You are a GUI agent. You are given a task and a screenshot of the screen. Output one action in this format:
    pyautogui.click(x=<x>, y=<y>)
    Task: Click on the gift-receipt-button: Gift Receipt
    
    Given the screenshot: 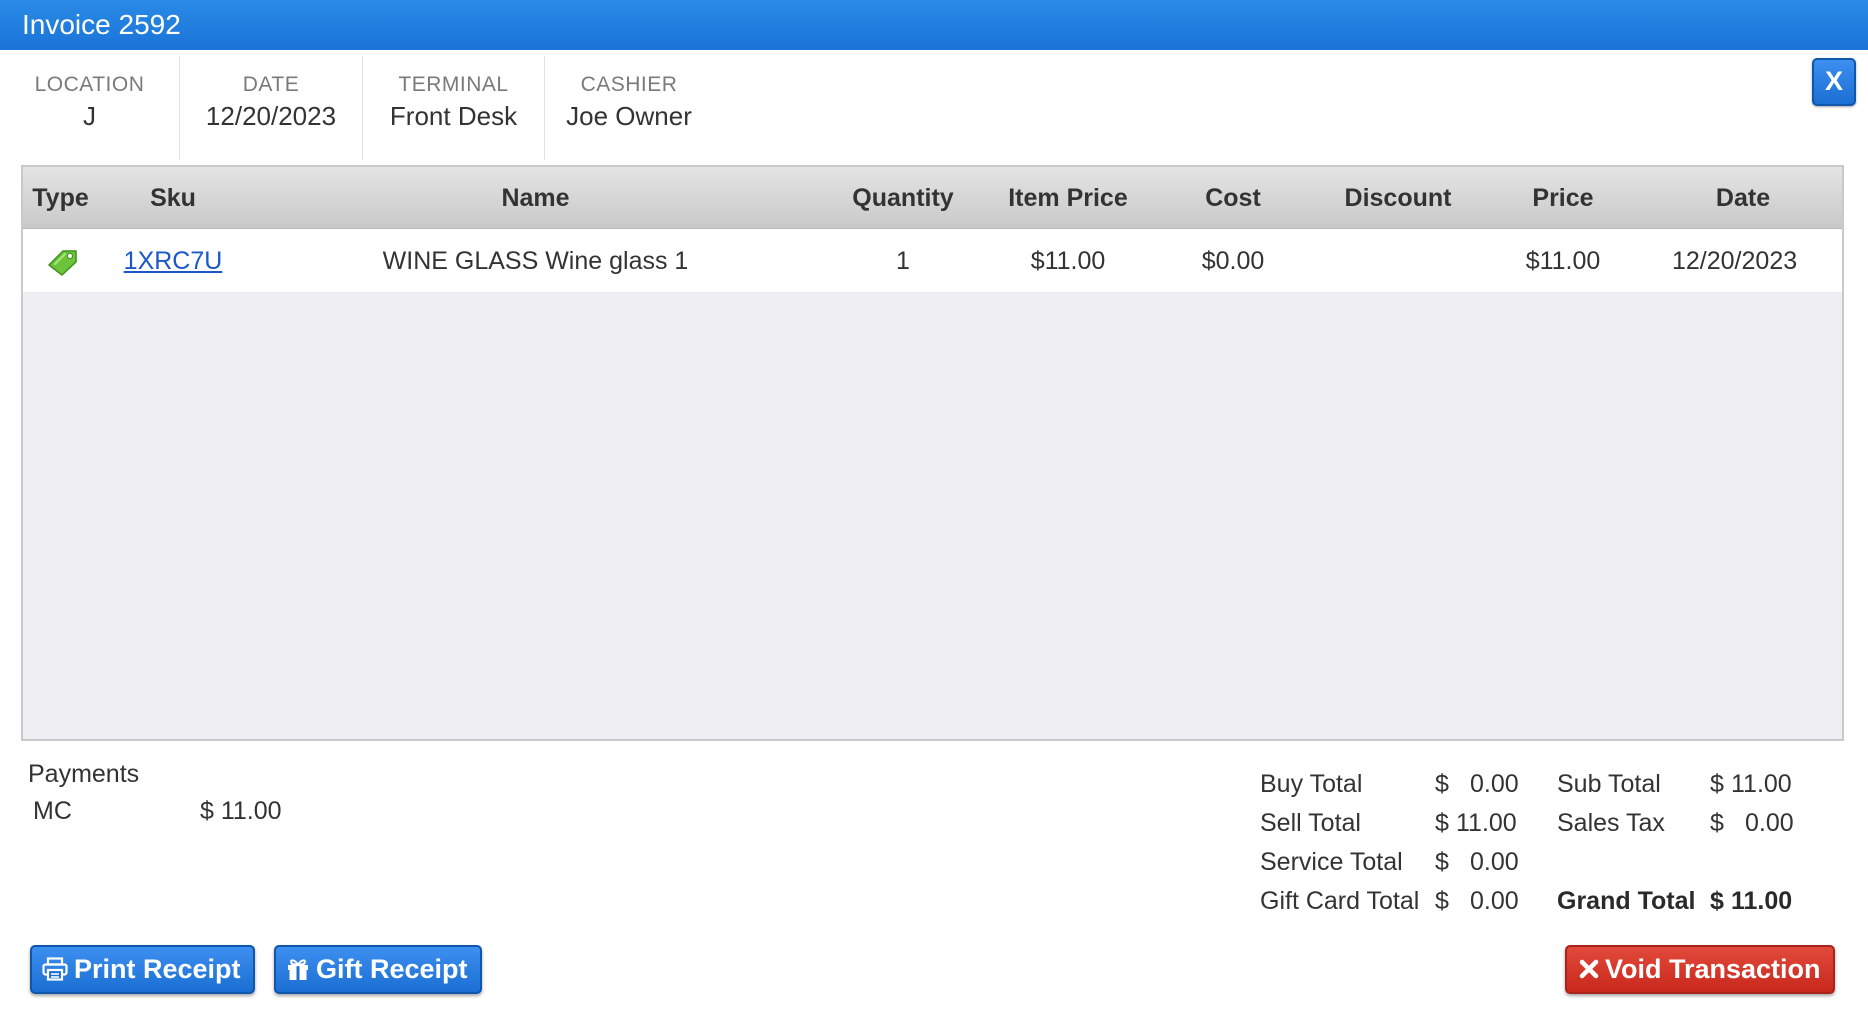 What is the action you would take?
    pyautogui.click(x=378, y=969)
    